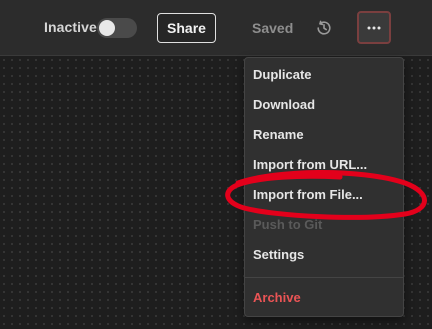  I want to click on history-icon, so click(324, 28).